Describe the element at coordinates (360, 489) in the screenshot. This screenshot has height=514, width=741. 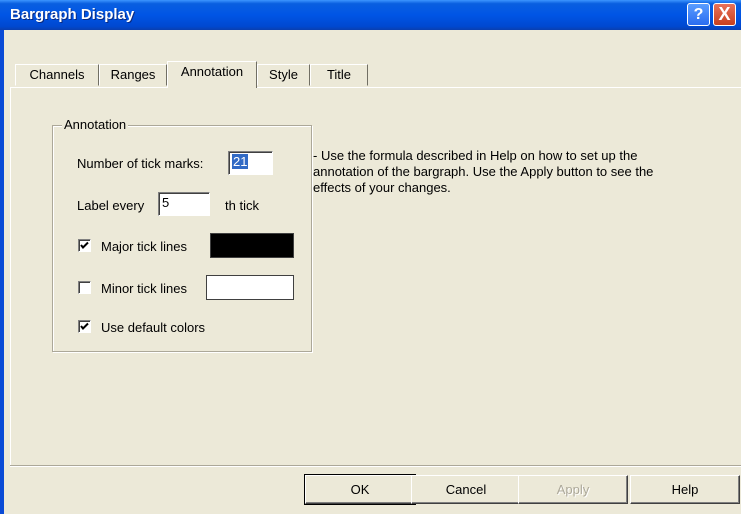
I see `ok-button: OK` at that location.